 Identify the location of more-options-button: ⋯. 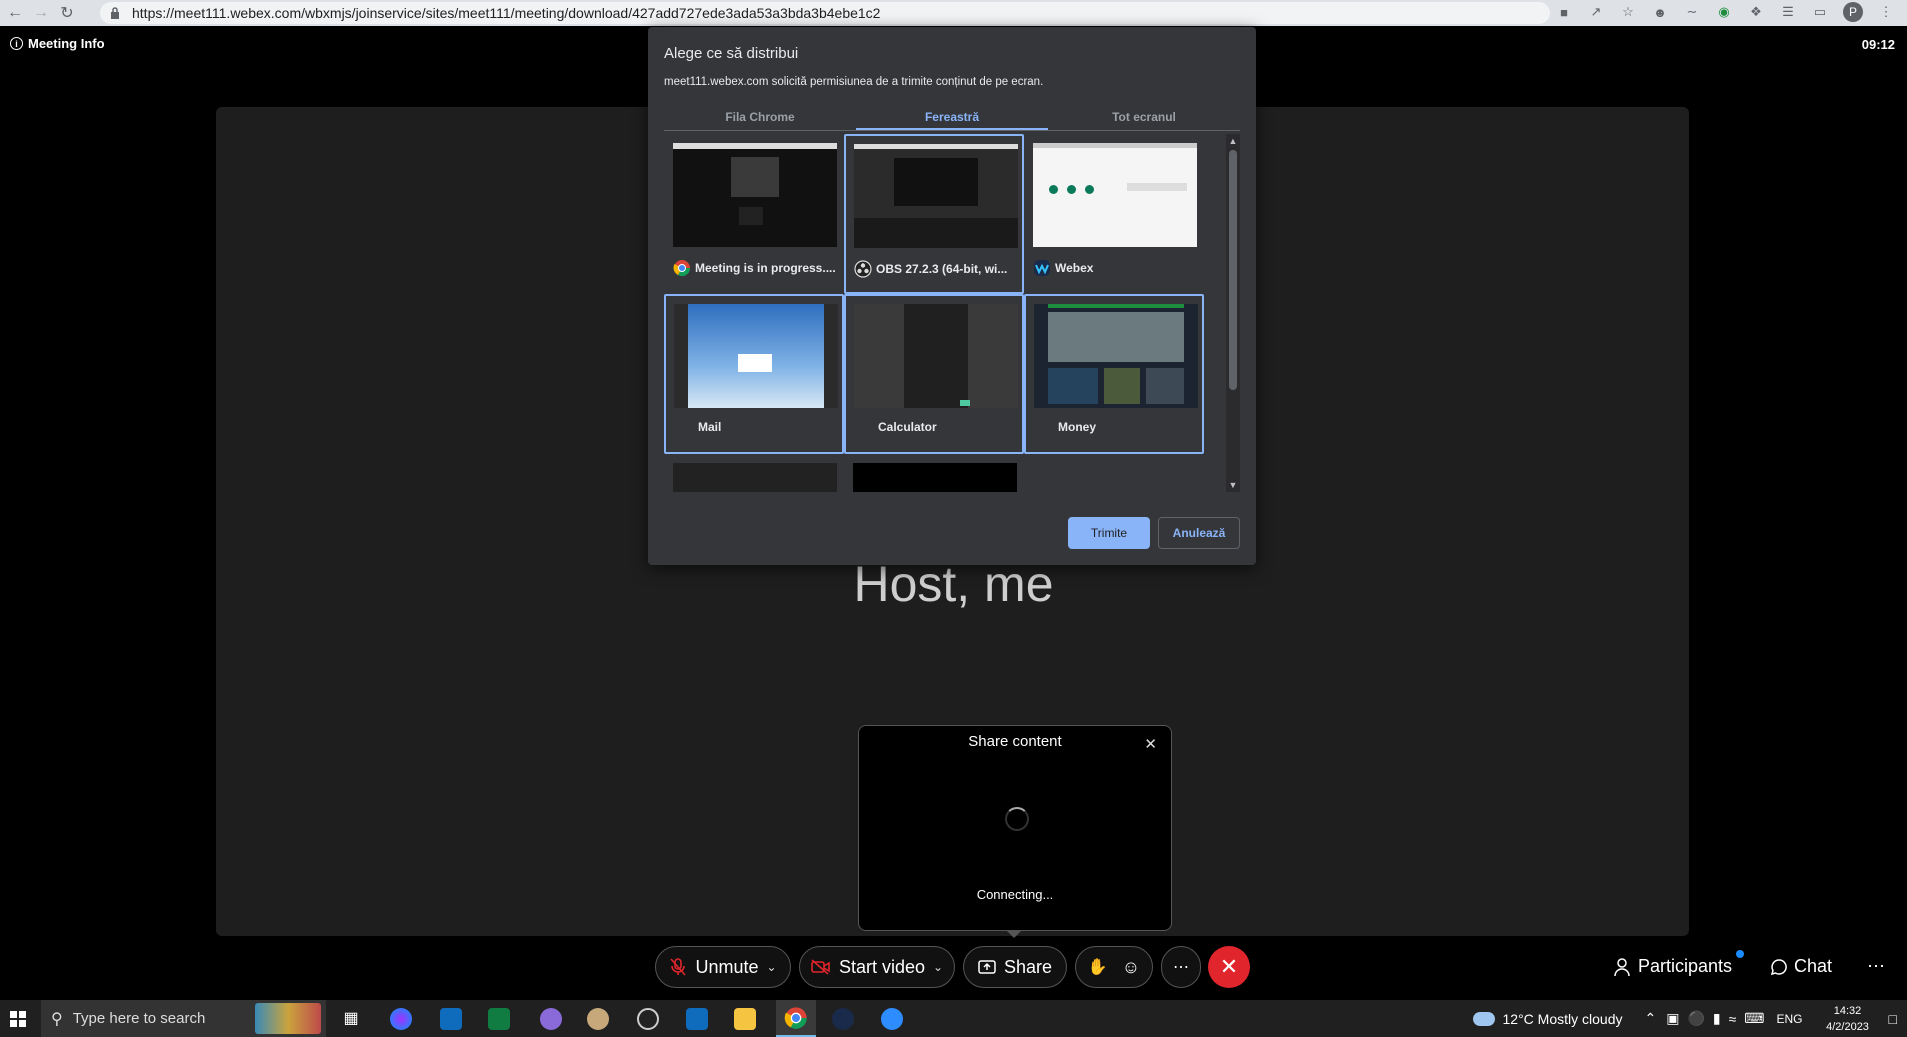
(1181, 967).